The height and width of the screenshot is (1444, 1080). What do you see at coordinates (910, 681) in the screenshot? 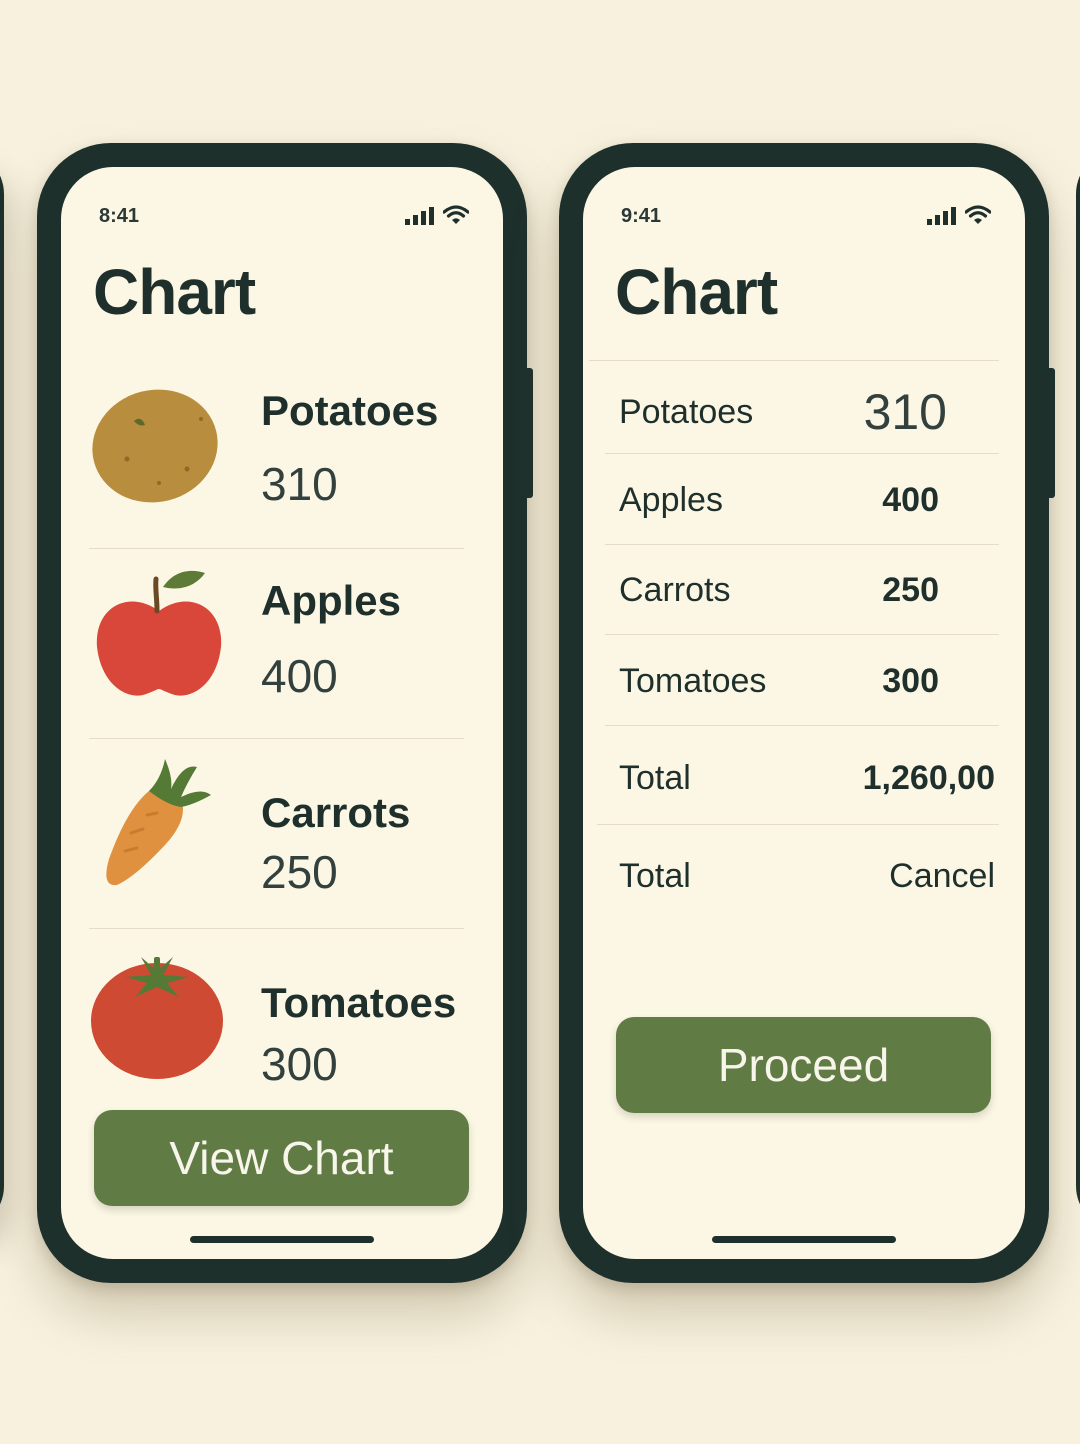
I see `row-value: 300` at bounding box center [910, 681].